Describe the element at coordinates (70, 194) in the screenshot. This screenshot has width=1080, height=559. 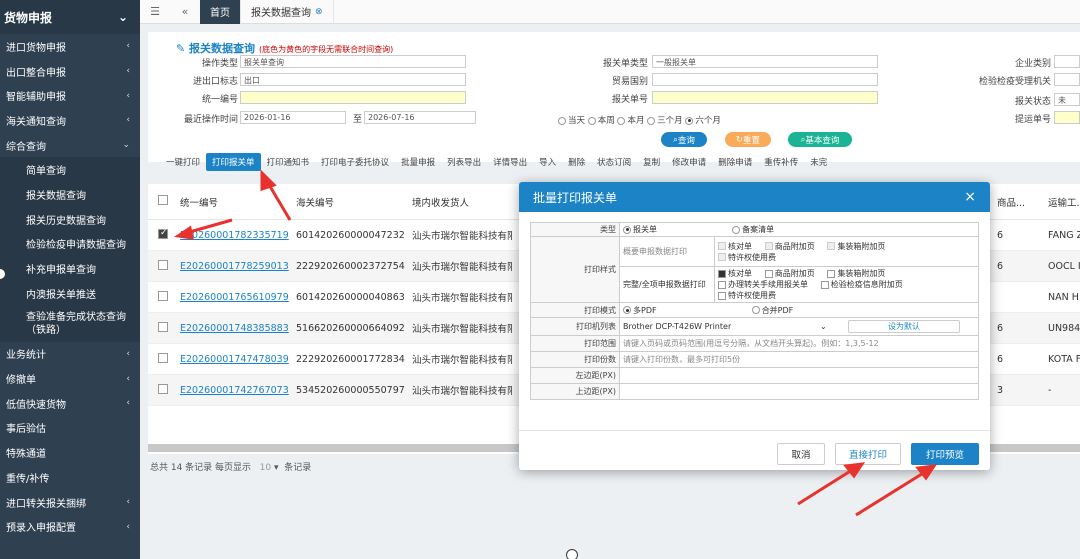
I see `sidebar-subitem: 报关数据查询` at that location.